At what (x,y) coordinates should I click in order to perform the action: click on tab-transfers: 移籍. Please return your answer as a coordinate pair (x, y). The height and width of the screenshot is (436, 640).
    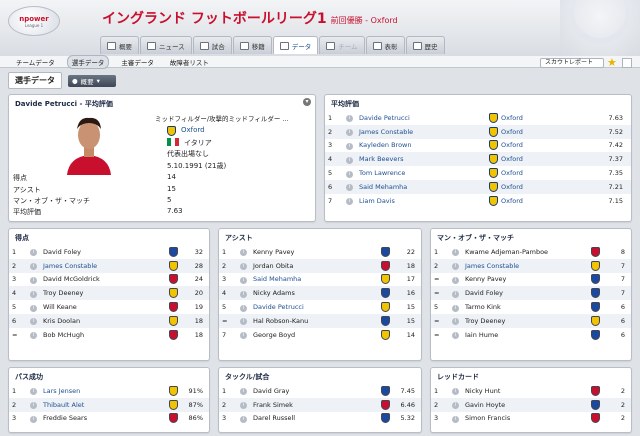
    Looking at the image, I should click on (252, 45).